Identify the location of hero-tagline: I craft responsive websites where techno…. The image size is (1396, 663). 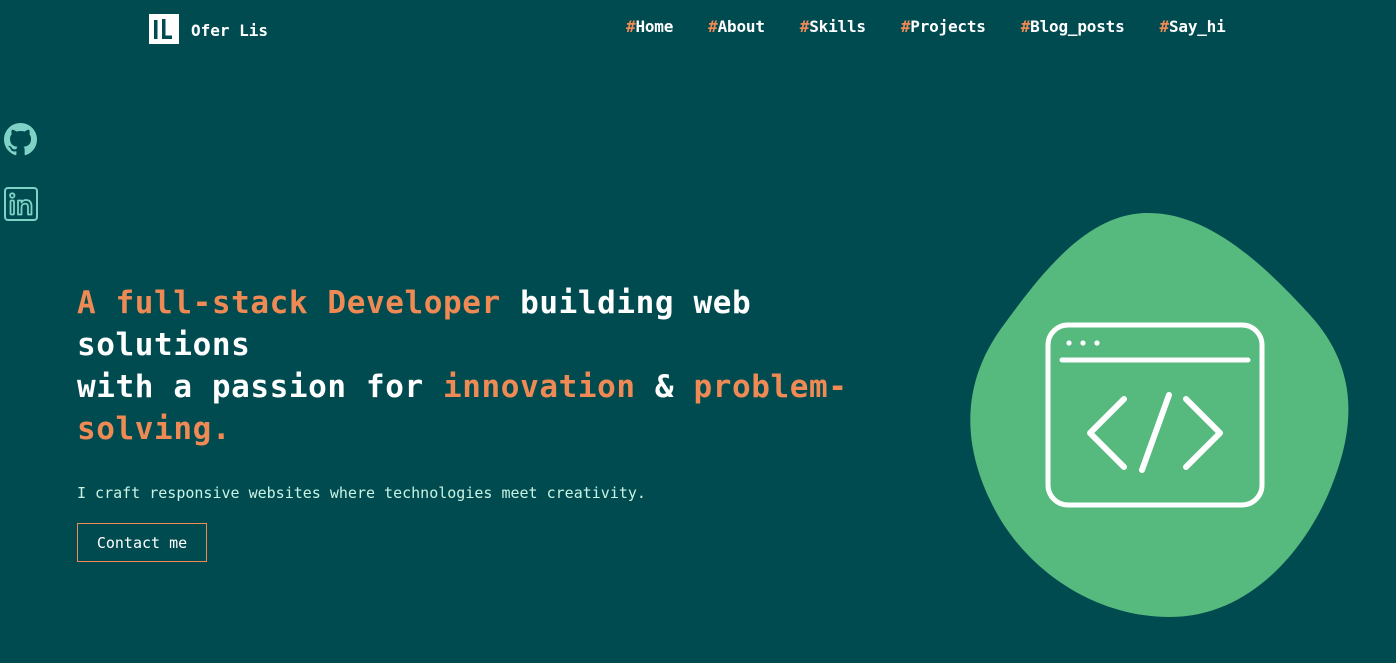
(361, 493).